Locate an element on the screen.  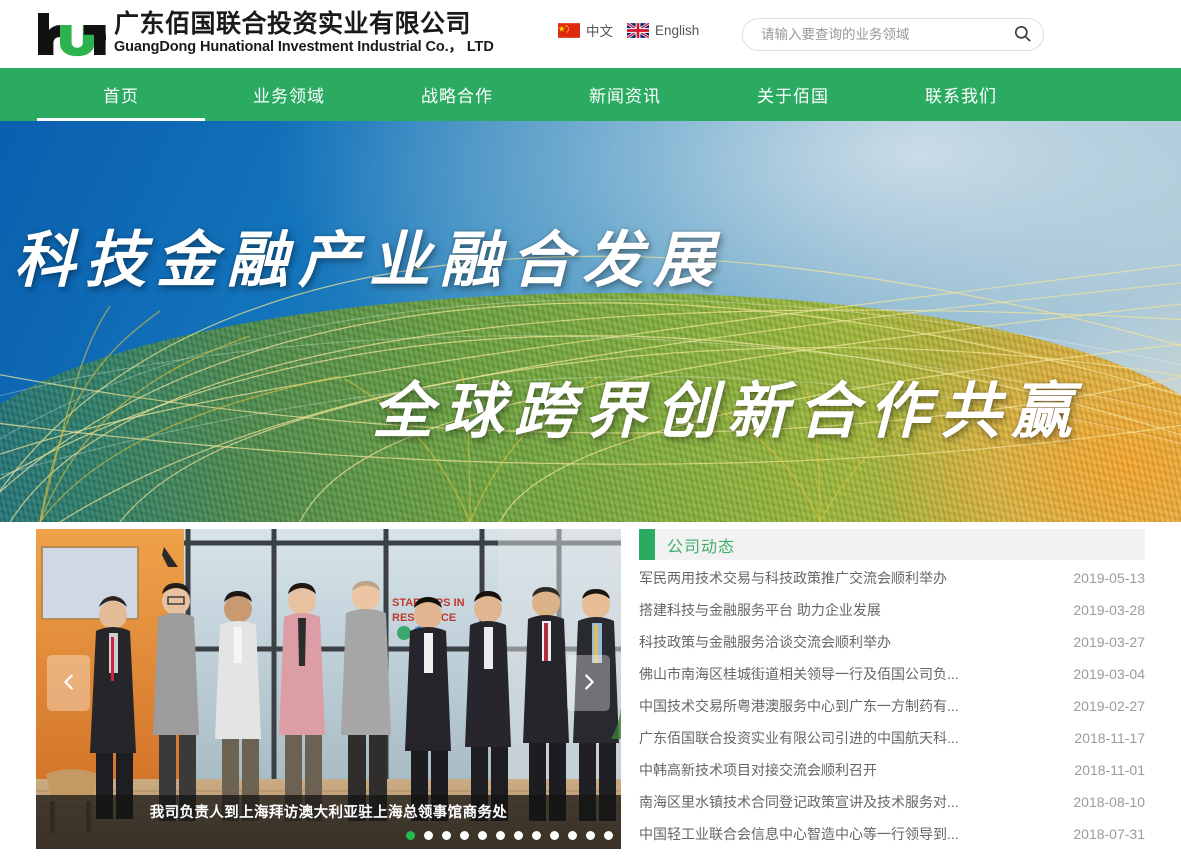
news-panel-header: 公司动态 is located at coordinates (892, 544).